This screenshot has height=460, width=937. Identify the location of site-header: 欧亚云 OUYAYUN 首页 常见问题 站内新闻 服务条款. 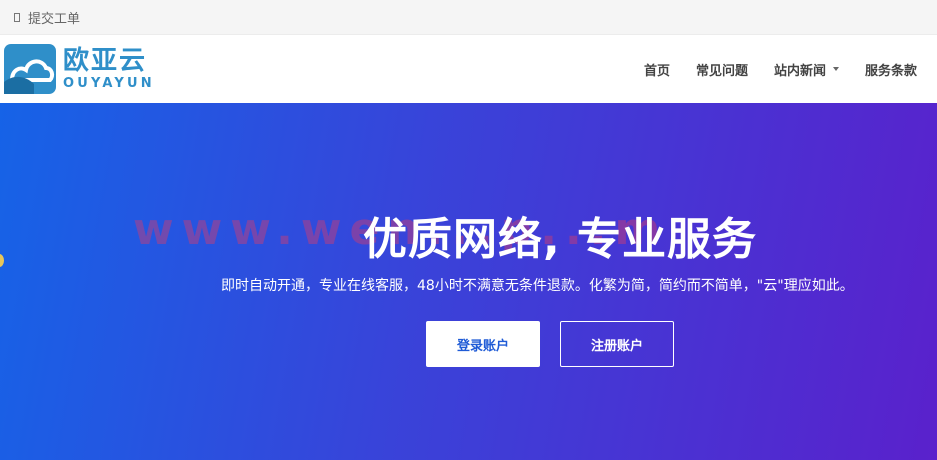
(468, 69).